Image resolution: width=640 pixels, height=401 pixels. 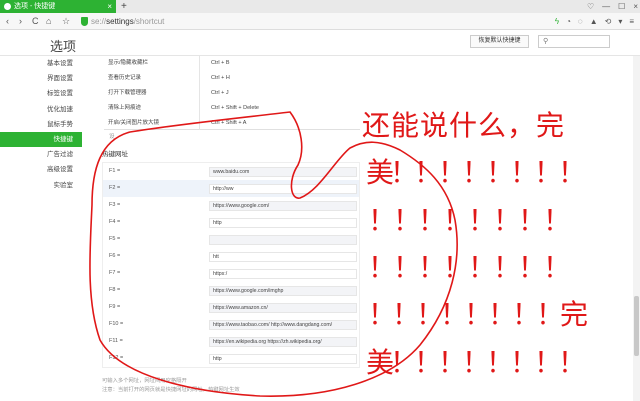 What do you see at coordinates (41, 109) in the screenshot?
I see `sidebar-item-optimize: 优化加速` at bounding box center [41, 109].